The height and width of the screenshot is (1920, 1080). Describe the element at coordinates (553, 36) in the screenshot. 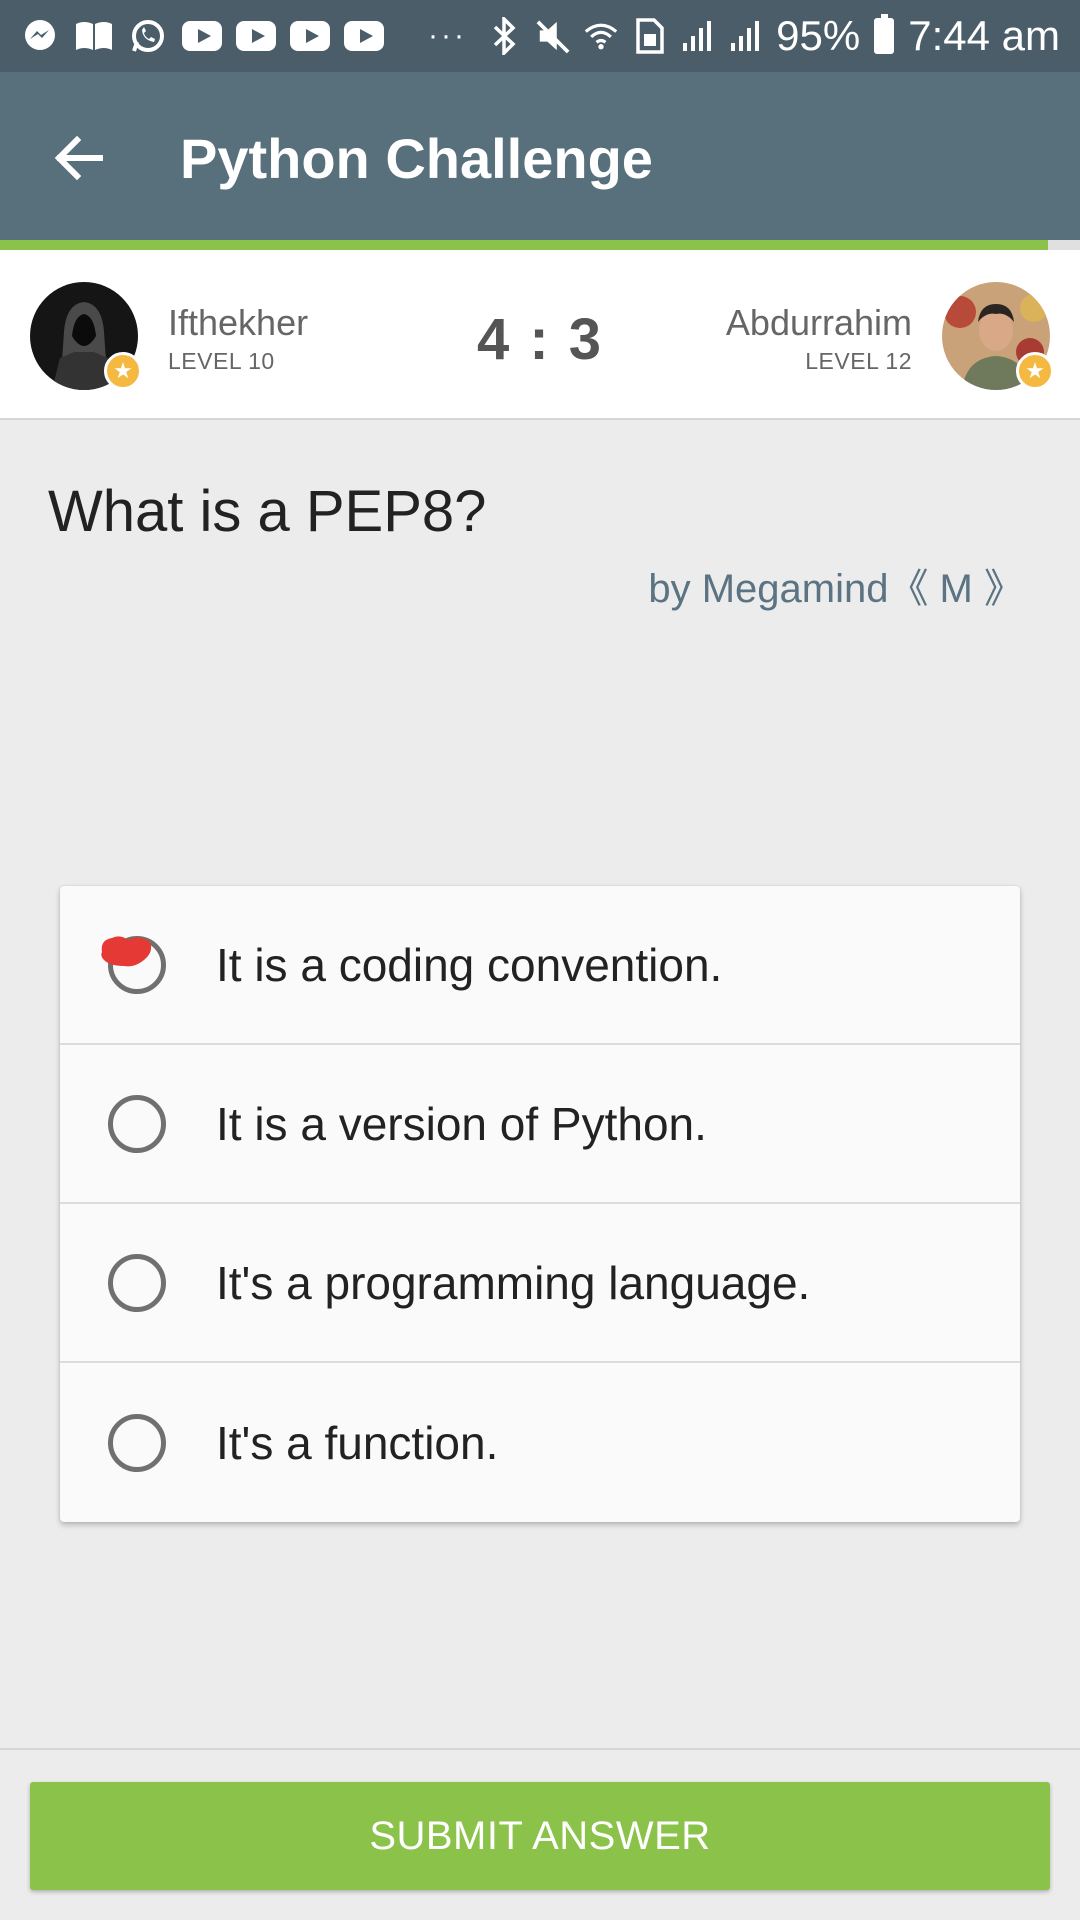

I see `mute-icon` at that location.